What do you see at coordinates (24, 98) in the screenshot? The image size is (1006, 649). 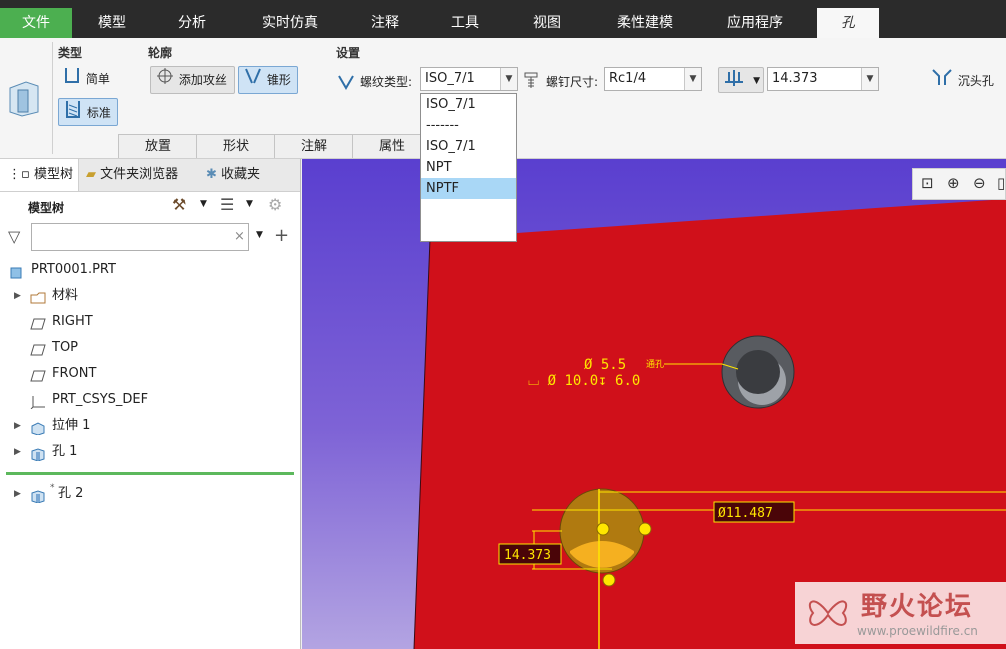 I see `hole-feature-icon` at bounding box center [24, 98].